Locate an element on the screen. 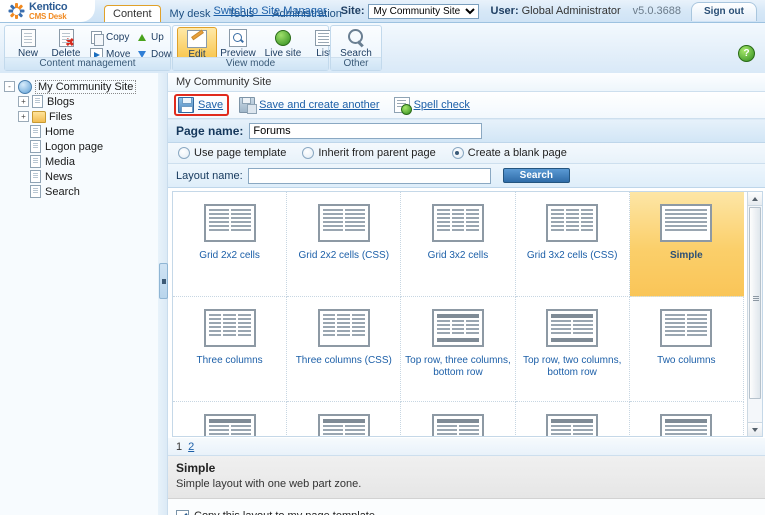 The width and height of the screenshot is (765, 515). new-page-icon is located at coordinates (28, 38).